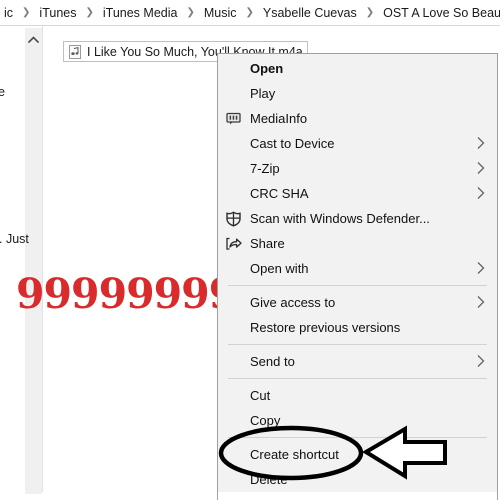 The height and width of the screenshot is (500, 500). I want to click on menu-item-open: Open, so click(357, 68).